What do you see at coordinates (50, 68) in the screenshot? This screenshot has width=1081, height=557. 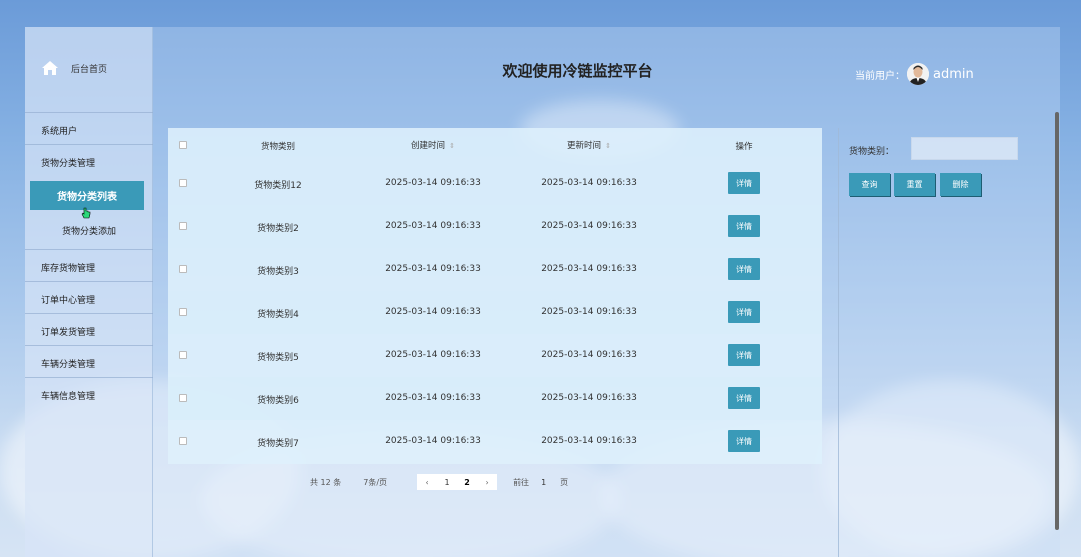 I see `home-icon` at bounding box center [50, 68].